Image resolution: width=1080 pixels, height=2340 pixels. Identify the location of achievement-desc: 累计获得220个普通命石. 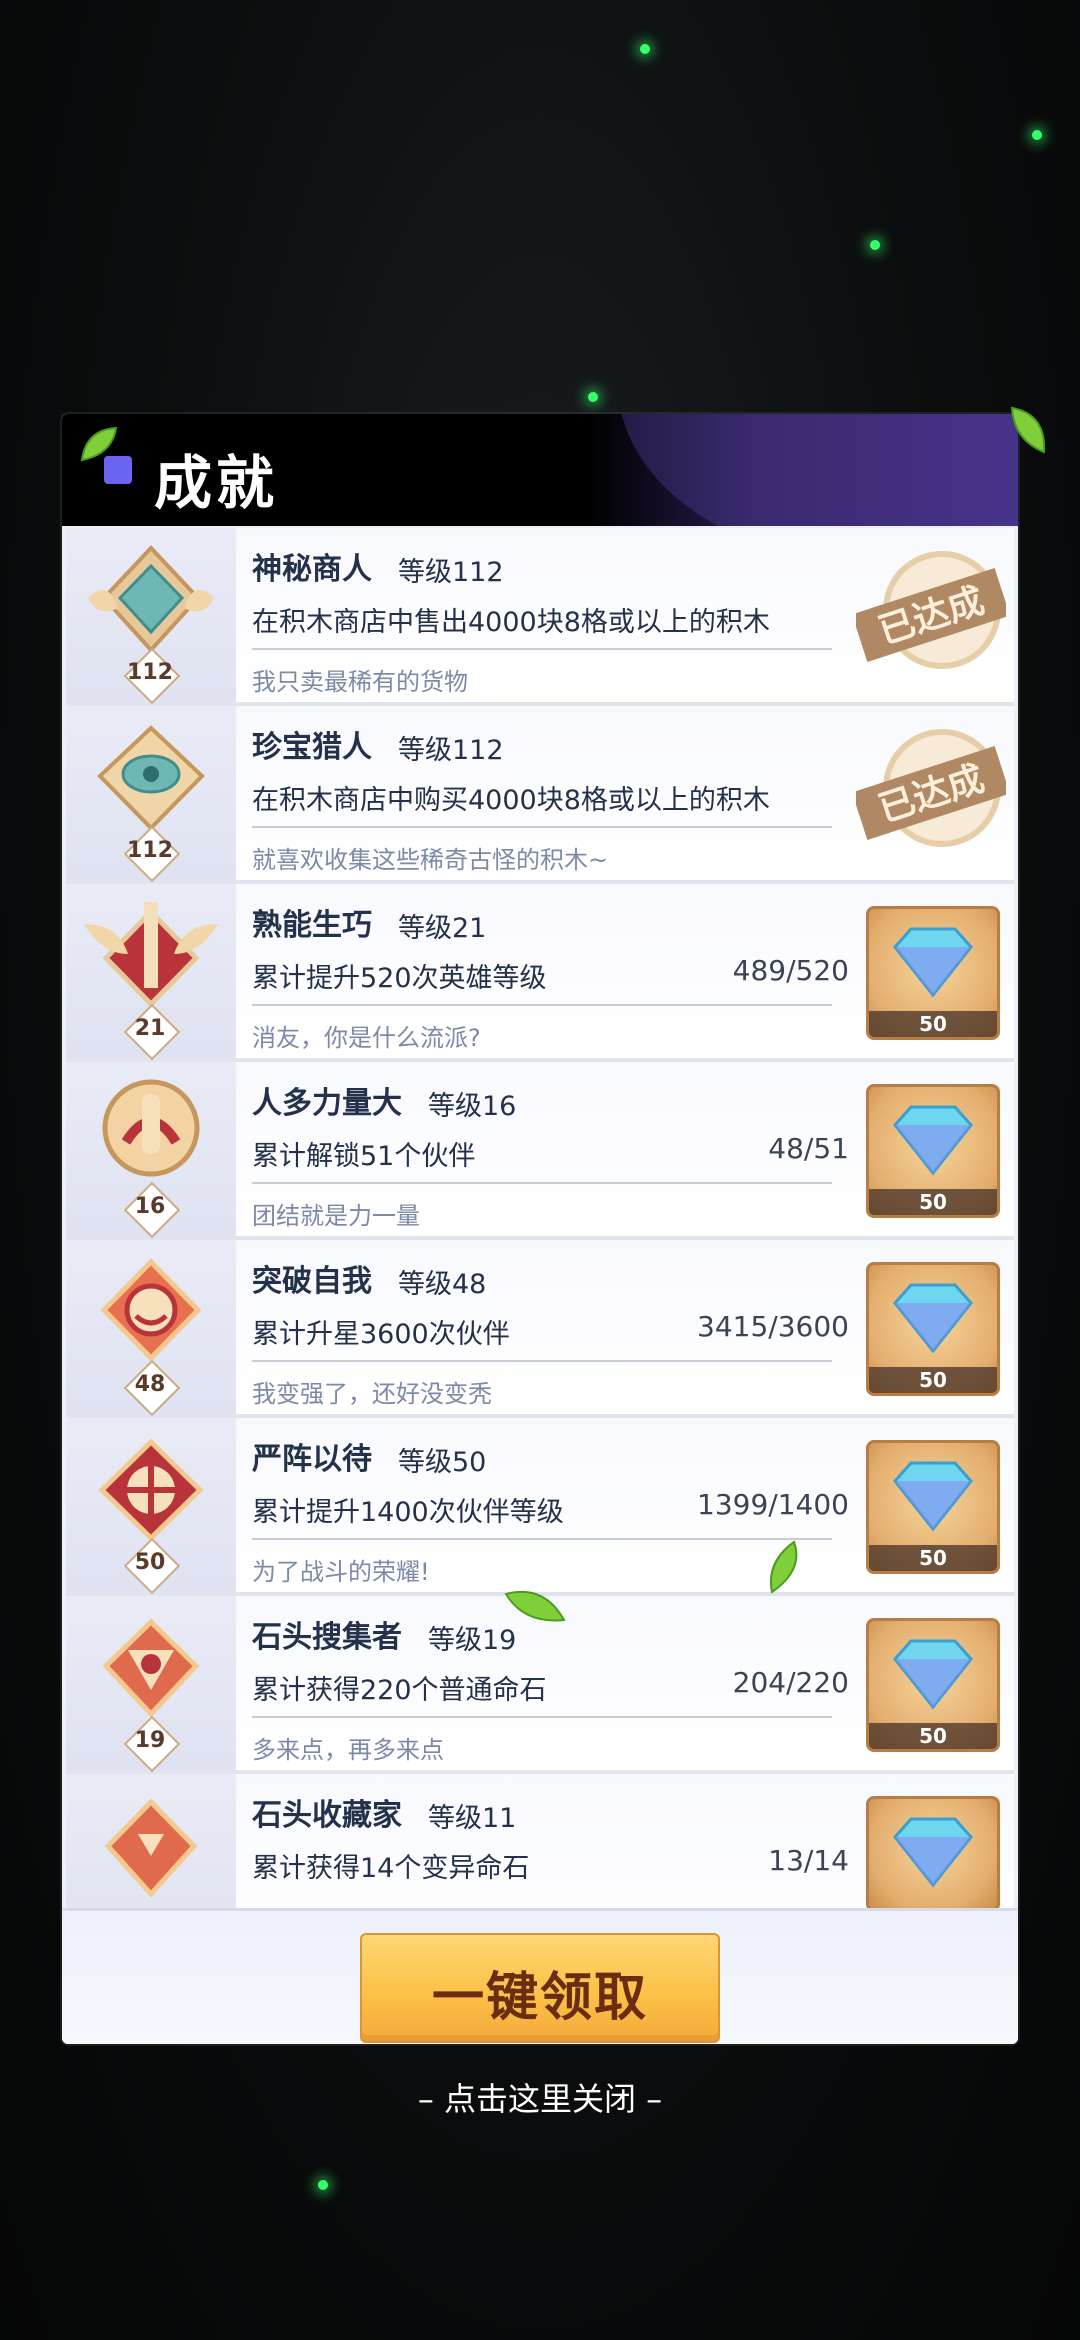
(399, 1690).